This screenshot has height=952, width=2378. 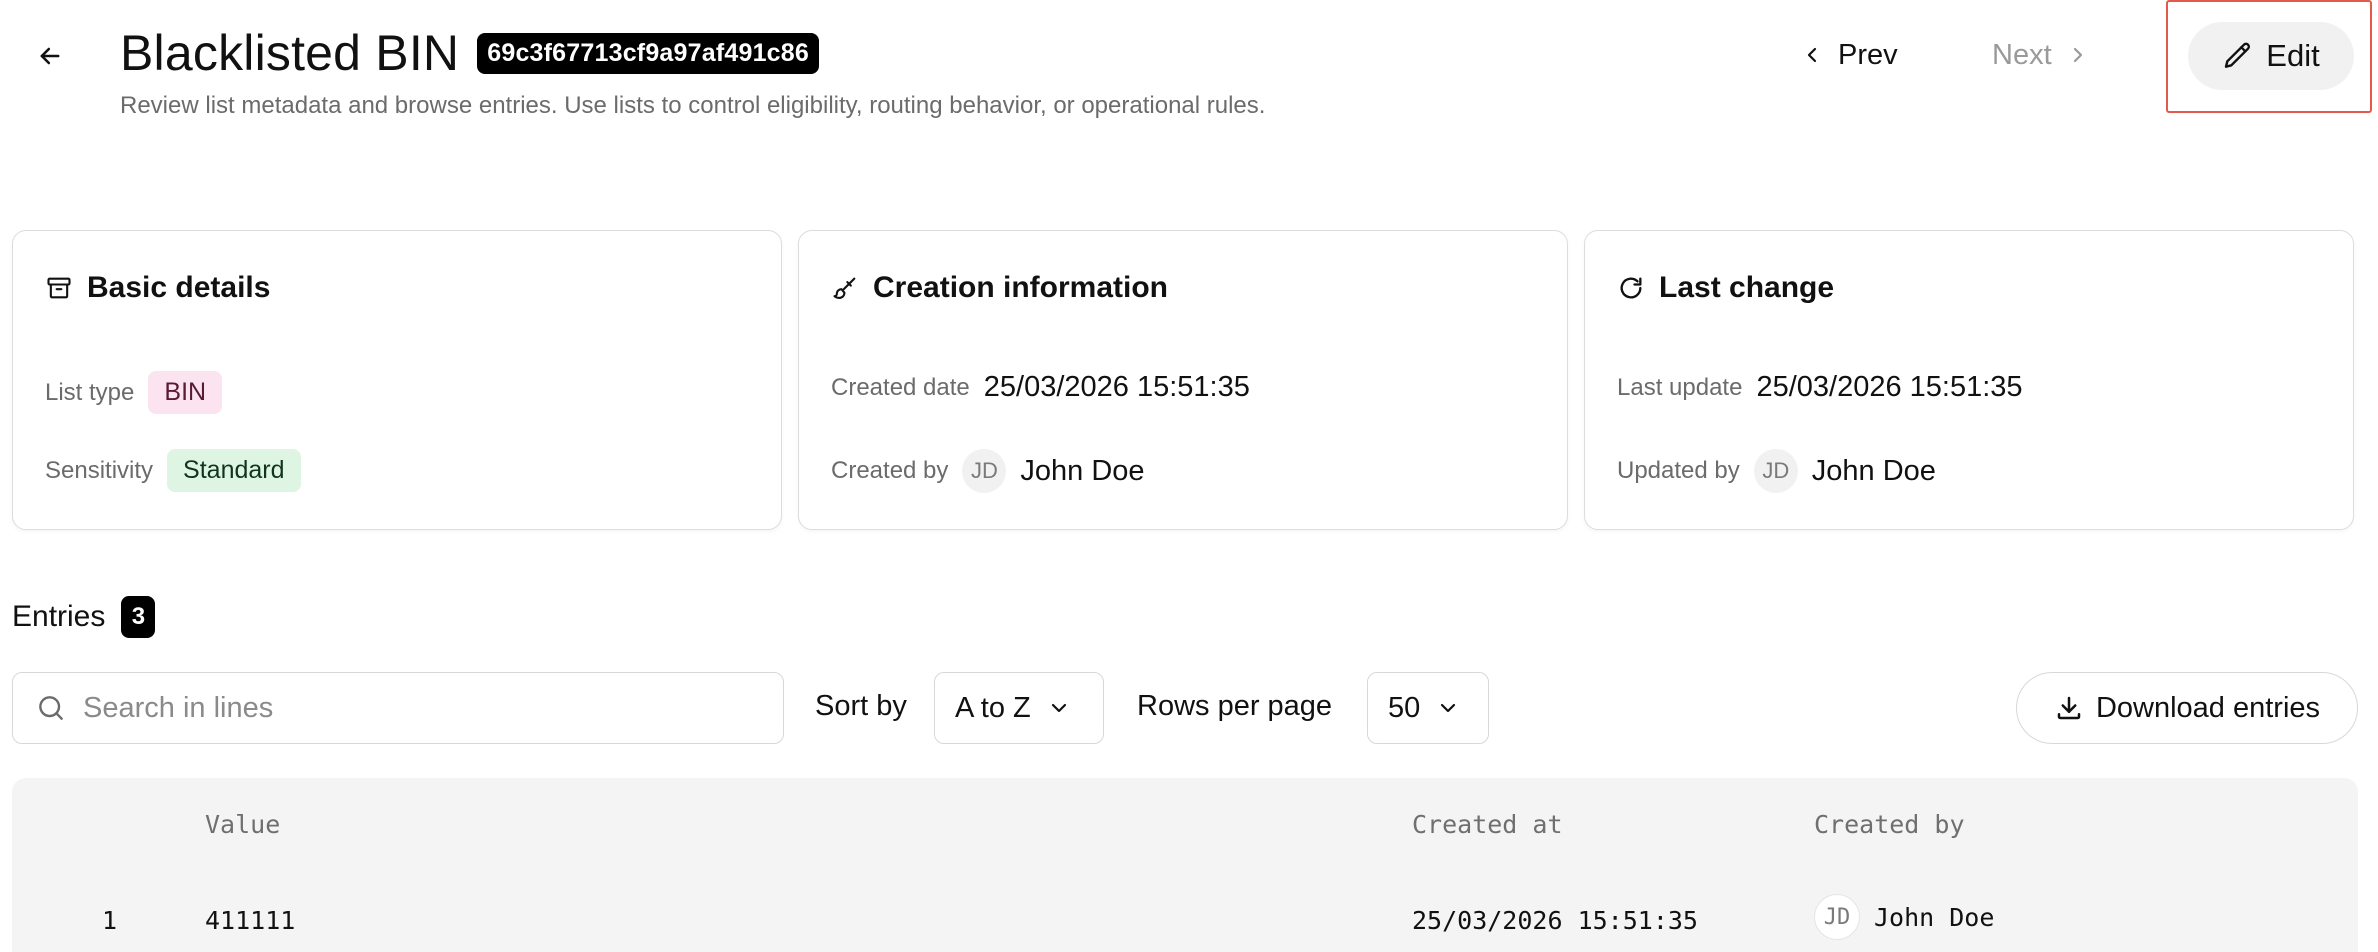 What do you see at coordinates (1868, 54) in the screenshot?
I see `prev-label: Prev` at bounding box center [1868, 54].